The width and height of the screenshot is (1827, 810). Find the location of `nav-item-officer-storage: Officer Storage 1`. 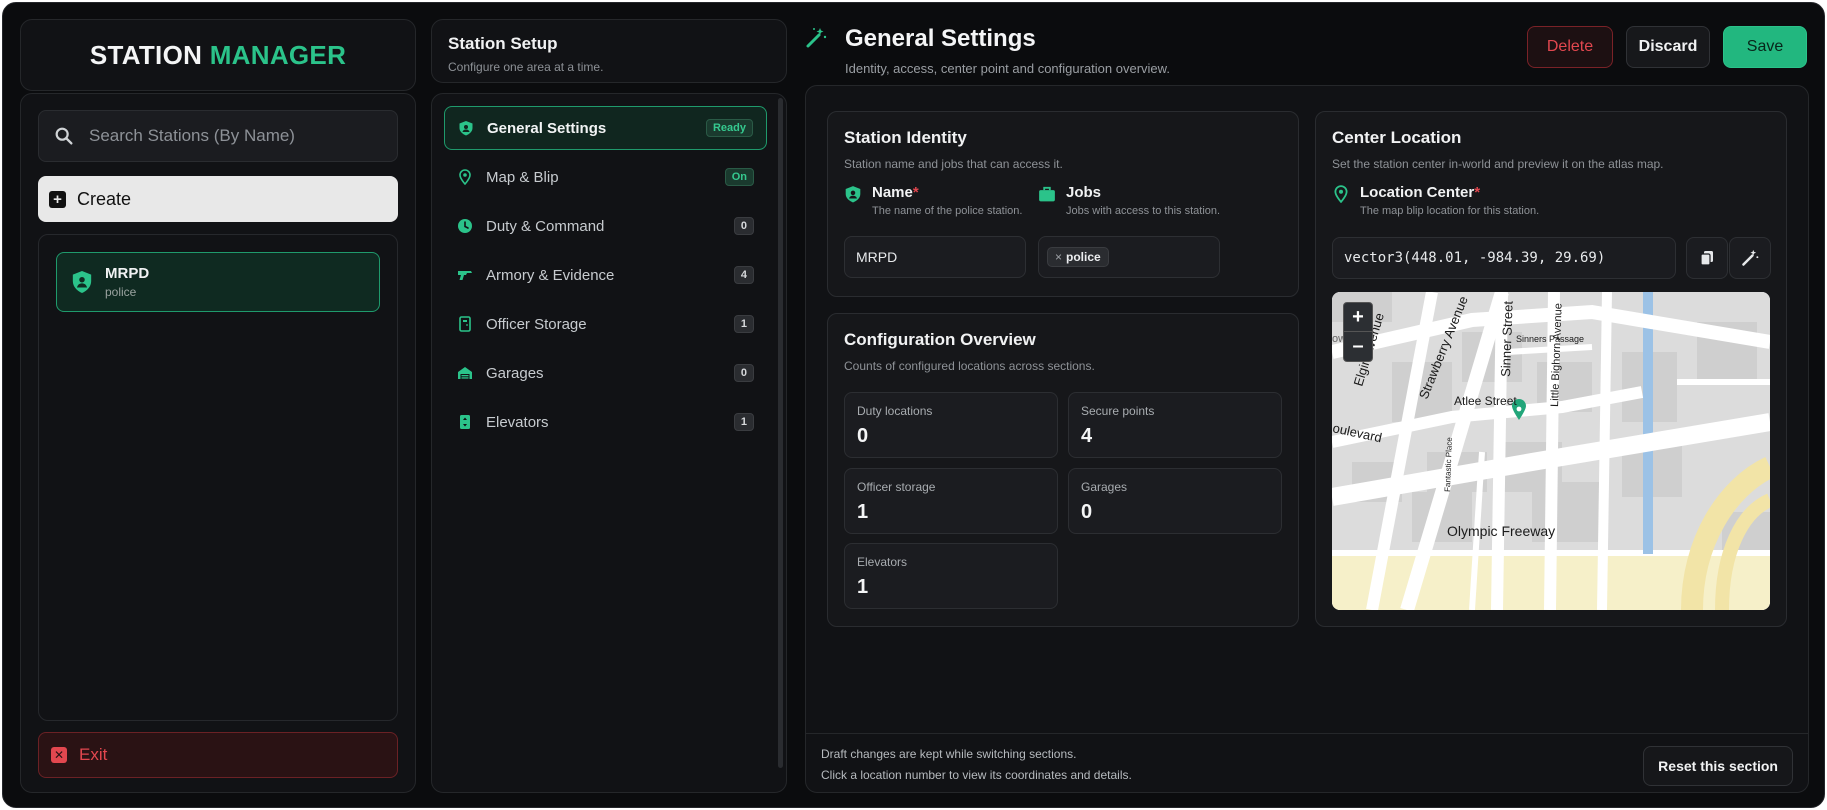

nav-item-officer-storage: Officer Storage 1 is located at coordinates (605, 324).